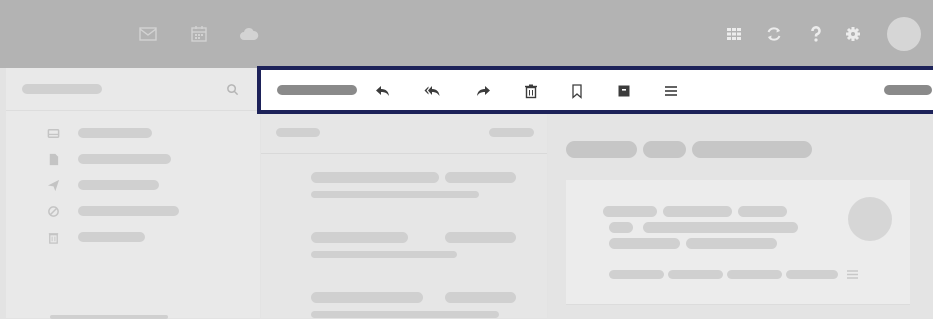 Image resolution: width=933 pixels, height=319 pixels. Describe the element at coordinates (298, 132) in the screenshot. I see `list-title-placeholder` at that location.